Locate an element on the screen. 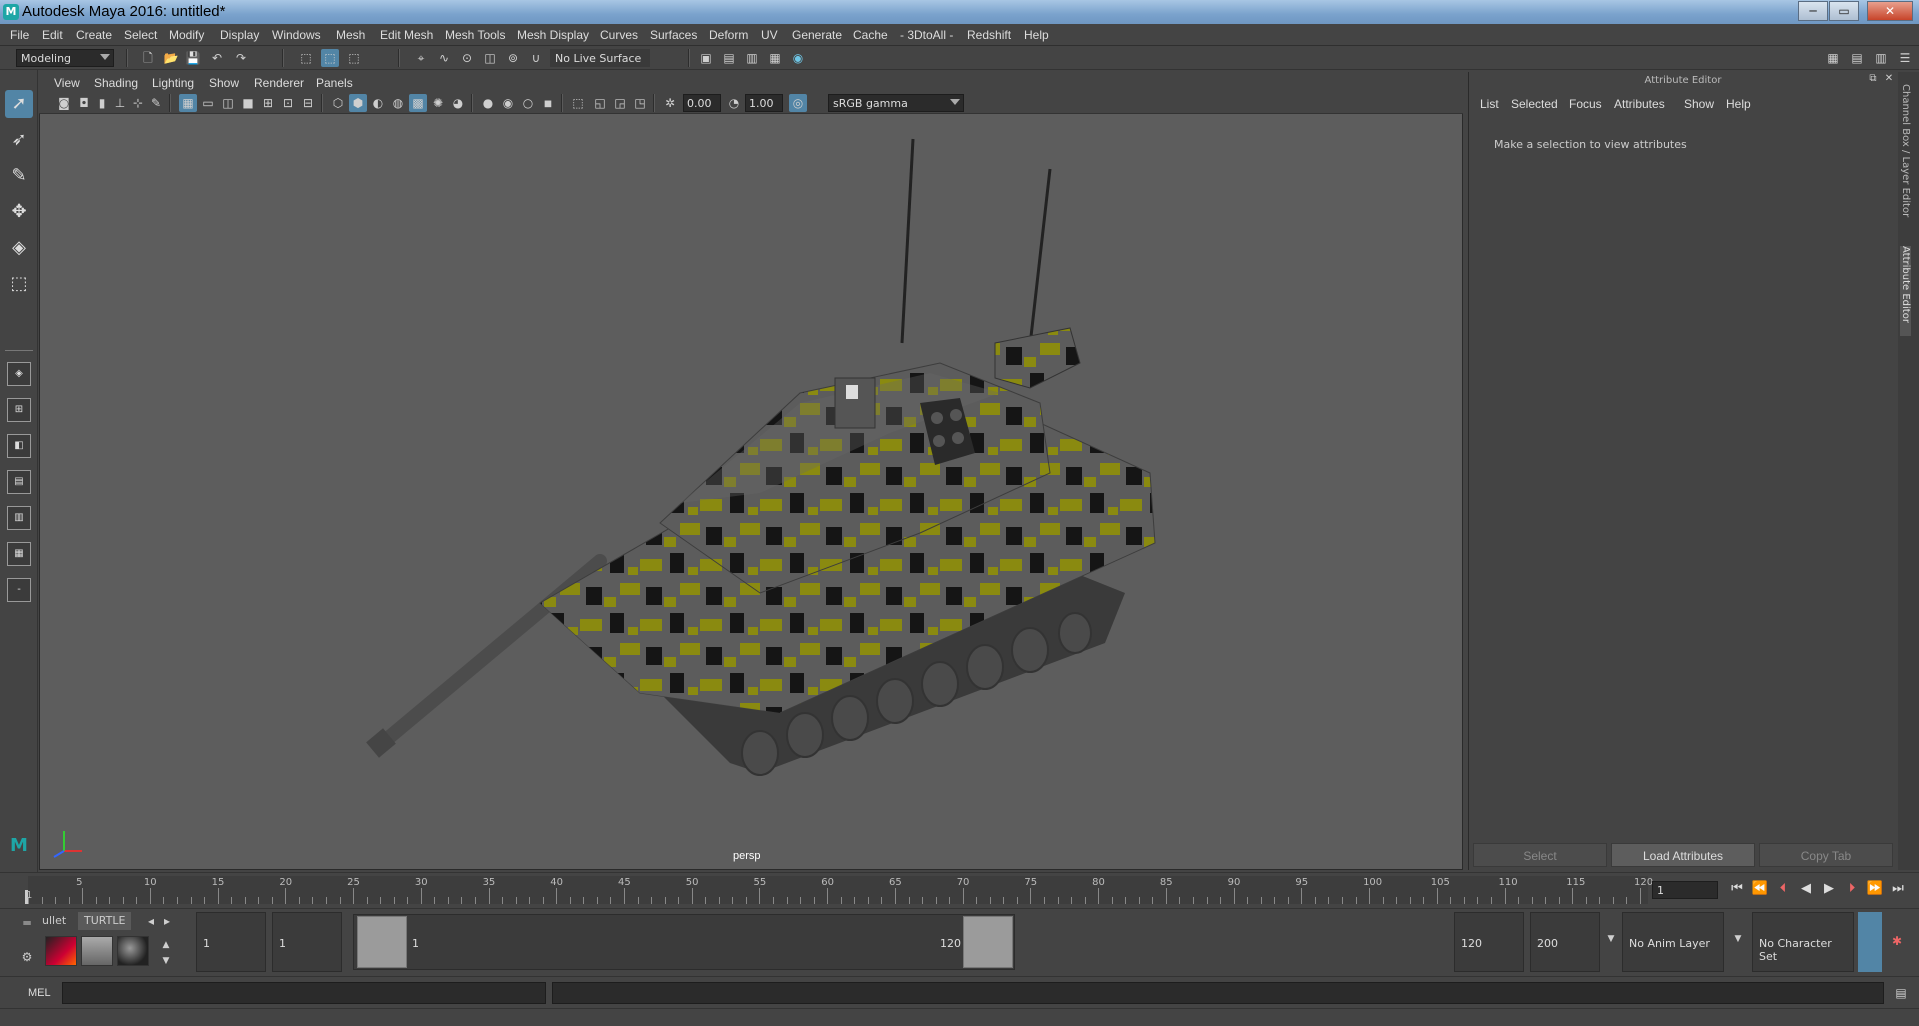 The image size is (1919, 1026). exposure-icon: ✲ is located at coordinates (670, 103).